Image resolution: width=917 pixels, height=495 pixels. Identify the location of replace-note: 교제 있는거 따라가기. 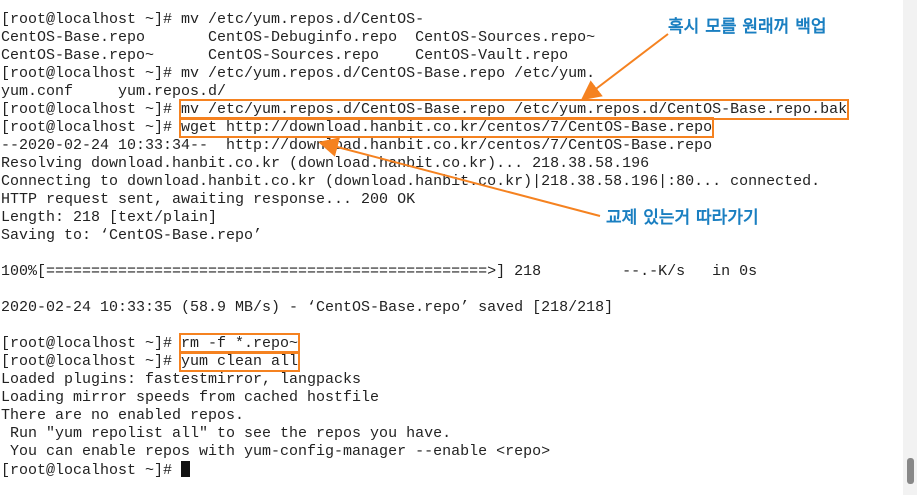
(682, 218).